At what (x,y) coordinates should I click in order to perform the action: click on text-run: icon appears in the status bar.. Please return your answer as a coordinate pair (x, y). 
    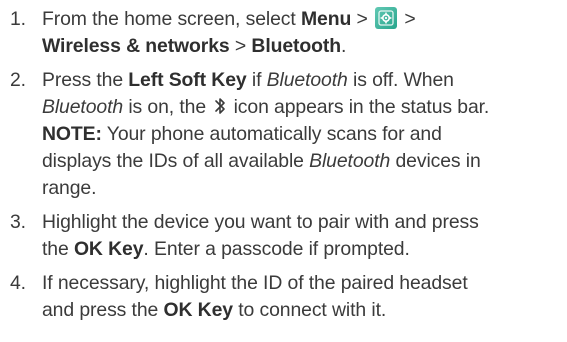
    Looking at the image, I should click on (359, 107).